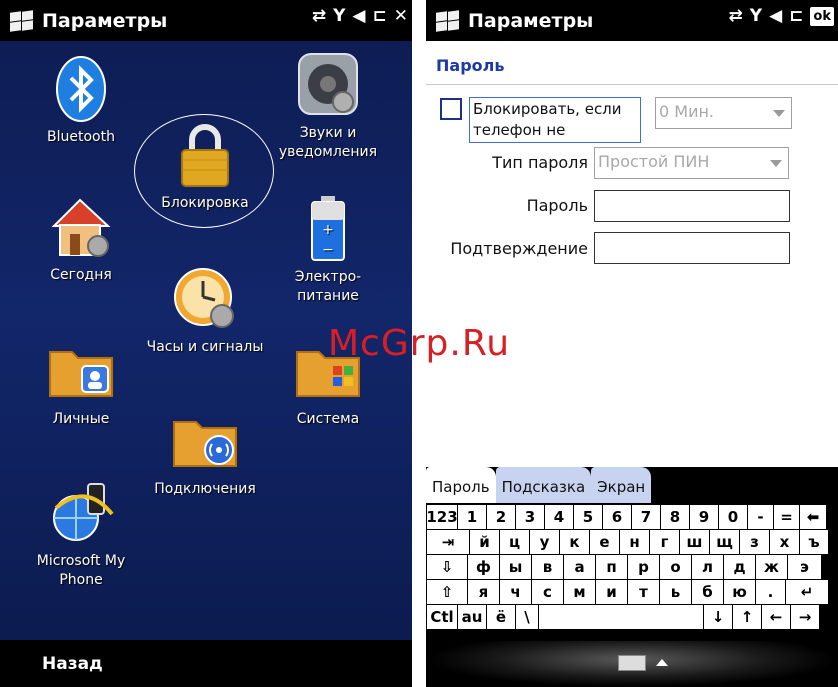 Image resolution: width=838 pixels, height=687 pixels. What do you see at coordinates (483, 592) in the screenshot?
I see `keyboard-key: я` at bounding box center [483, 592].